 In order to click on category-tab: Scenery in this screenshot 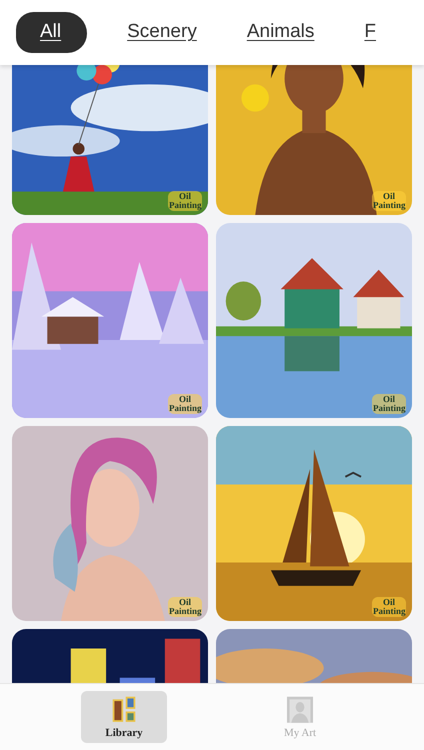, I will do `click(162, 32)`.